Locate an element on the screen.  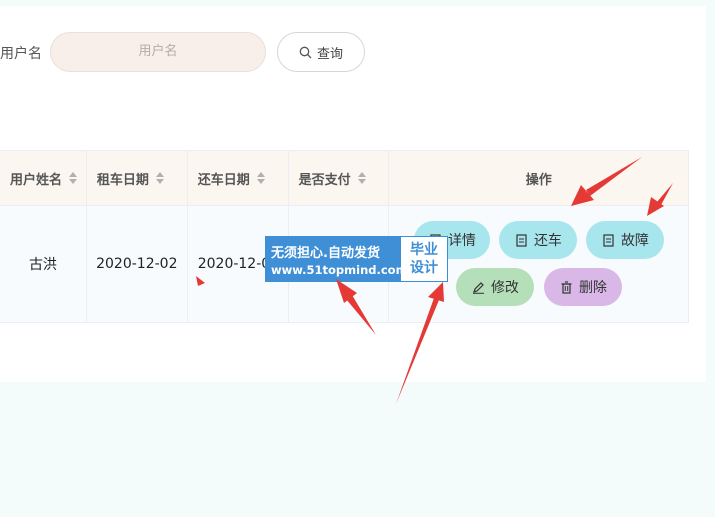
column-user-name: 用户姓名 is located at coordinates (43, 178).